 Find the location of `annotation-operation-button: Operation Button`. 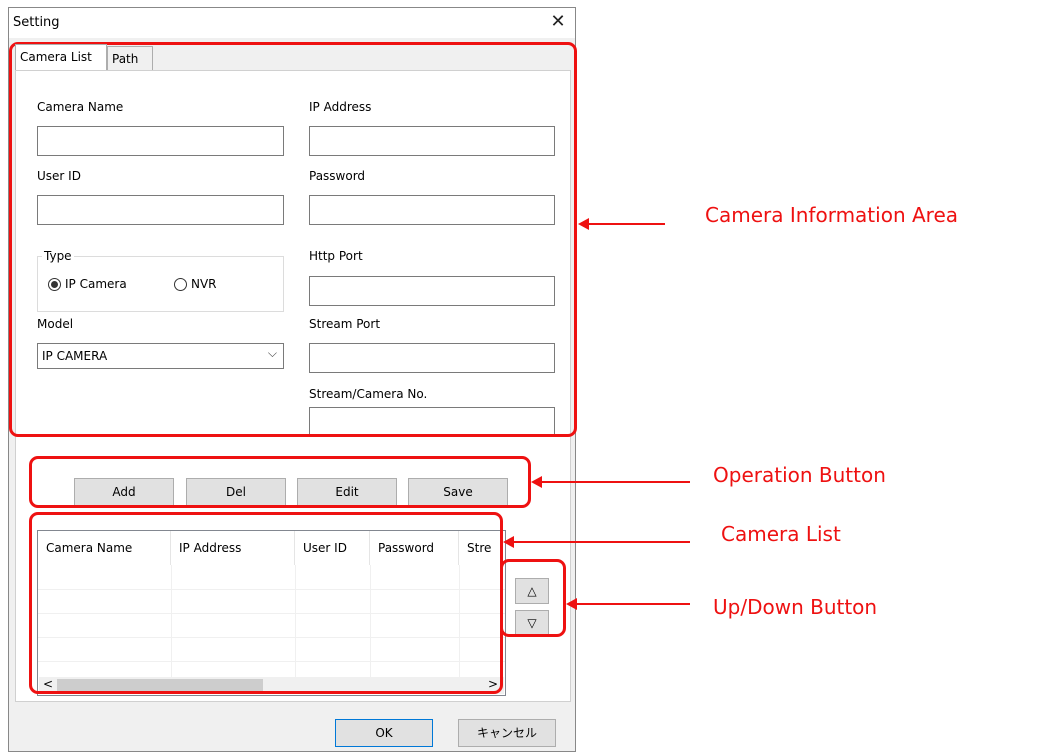

annotation-operation-button: Operation Button is located at coordinates (799, 475).